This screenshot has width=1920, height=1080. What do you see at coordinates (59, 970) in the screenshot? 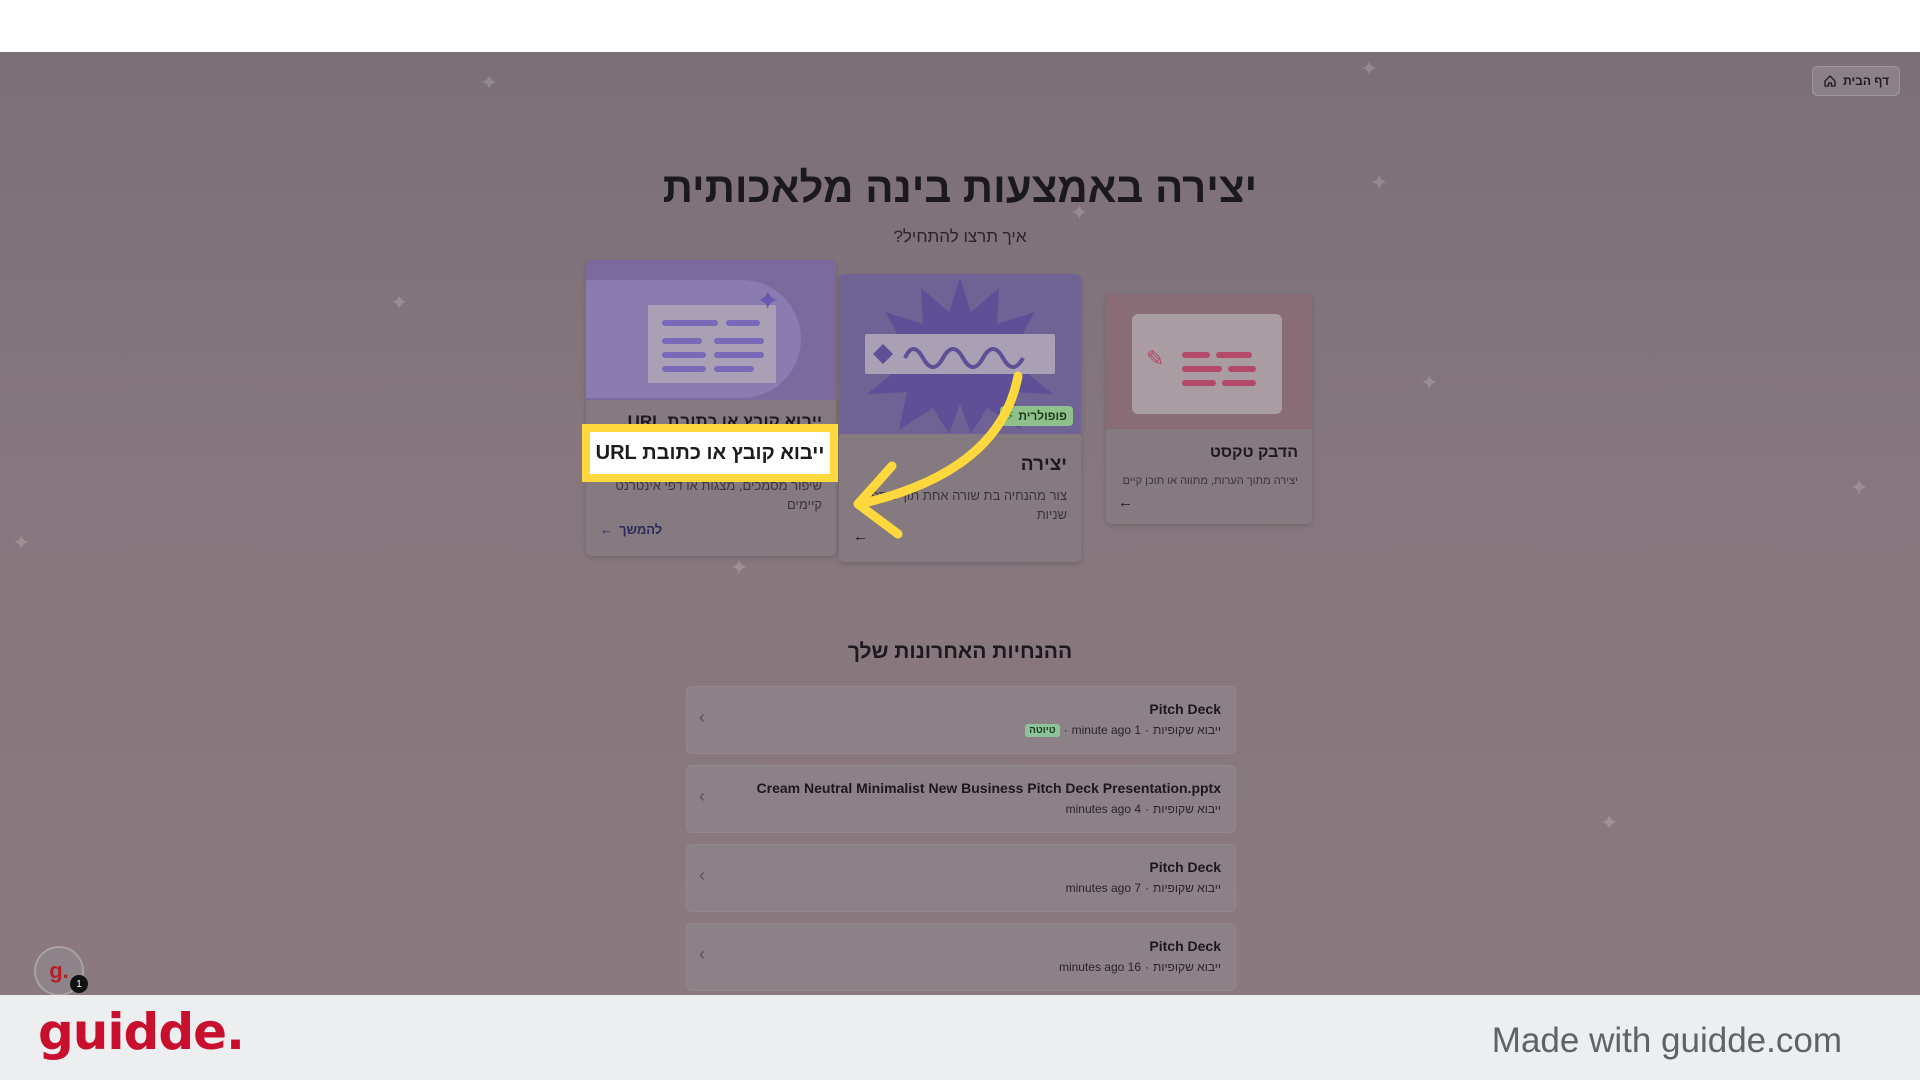
I see `guidde-widget-letter: g.` at bounding box center [59, 970].